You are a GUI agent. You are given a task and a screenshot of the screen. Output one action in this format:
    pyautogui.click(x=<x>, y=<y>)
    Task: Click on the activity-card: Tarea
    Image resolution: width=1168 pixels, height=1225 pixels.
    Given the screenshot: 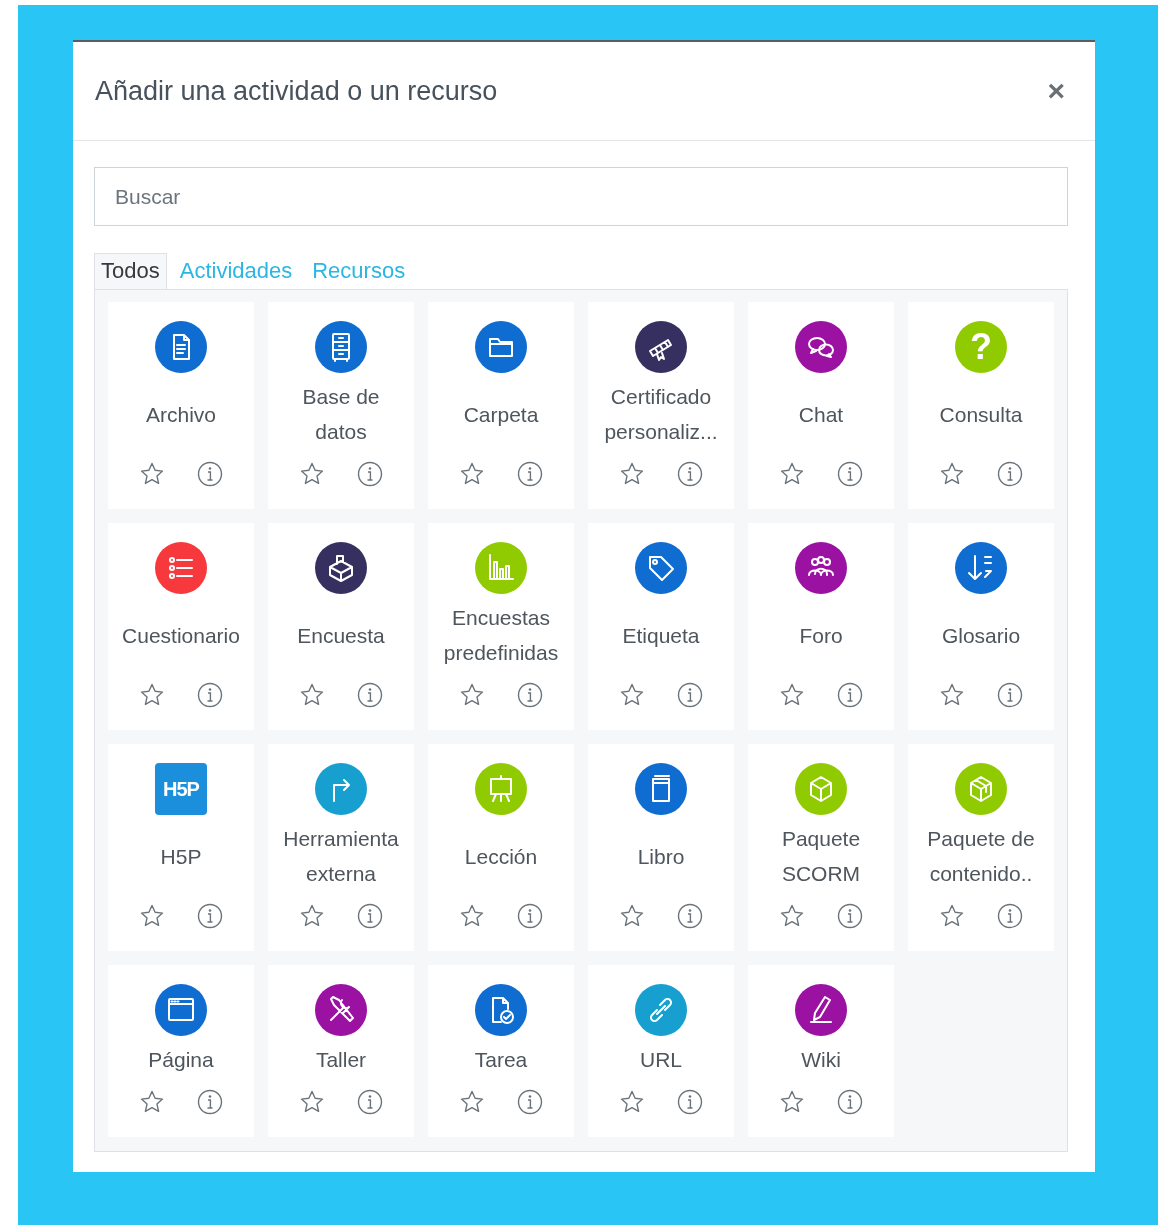 What is the action you would take?
    pyautogui.click(x=501, y=1051)
    